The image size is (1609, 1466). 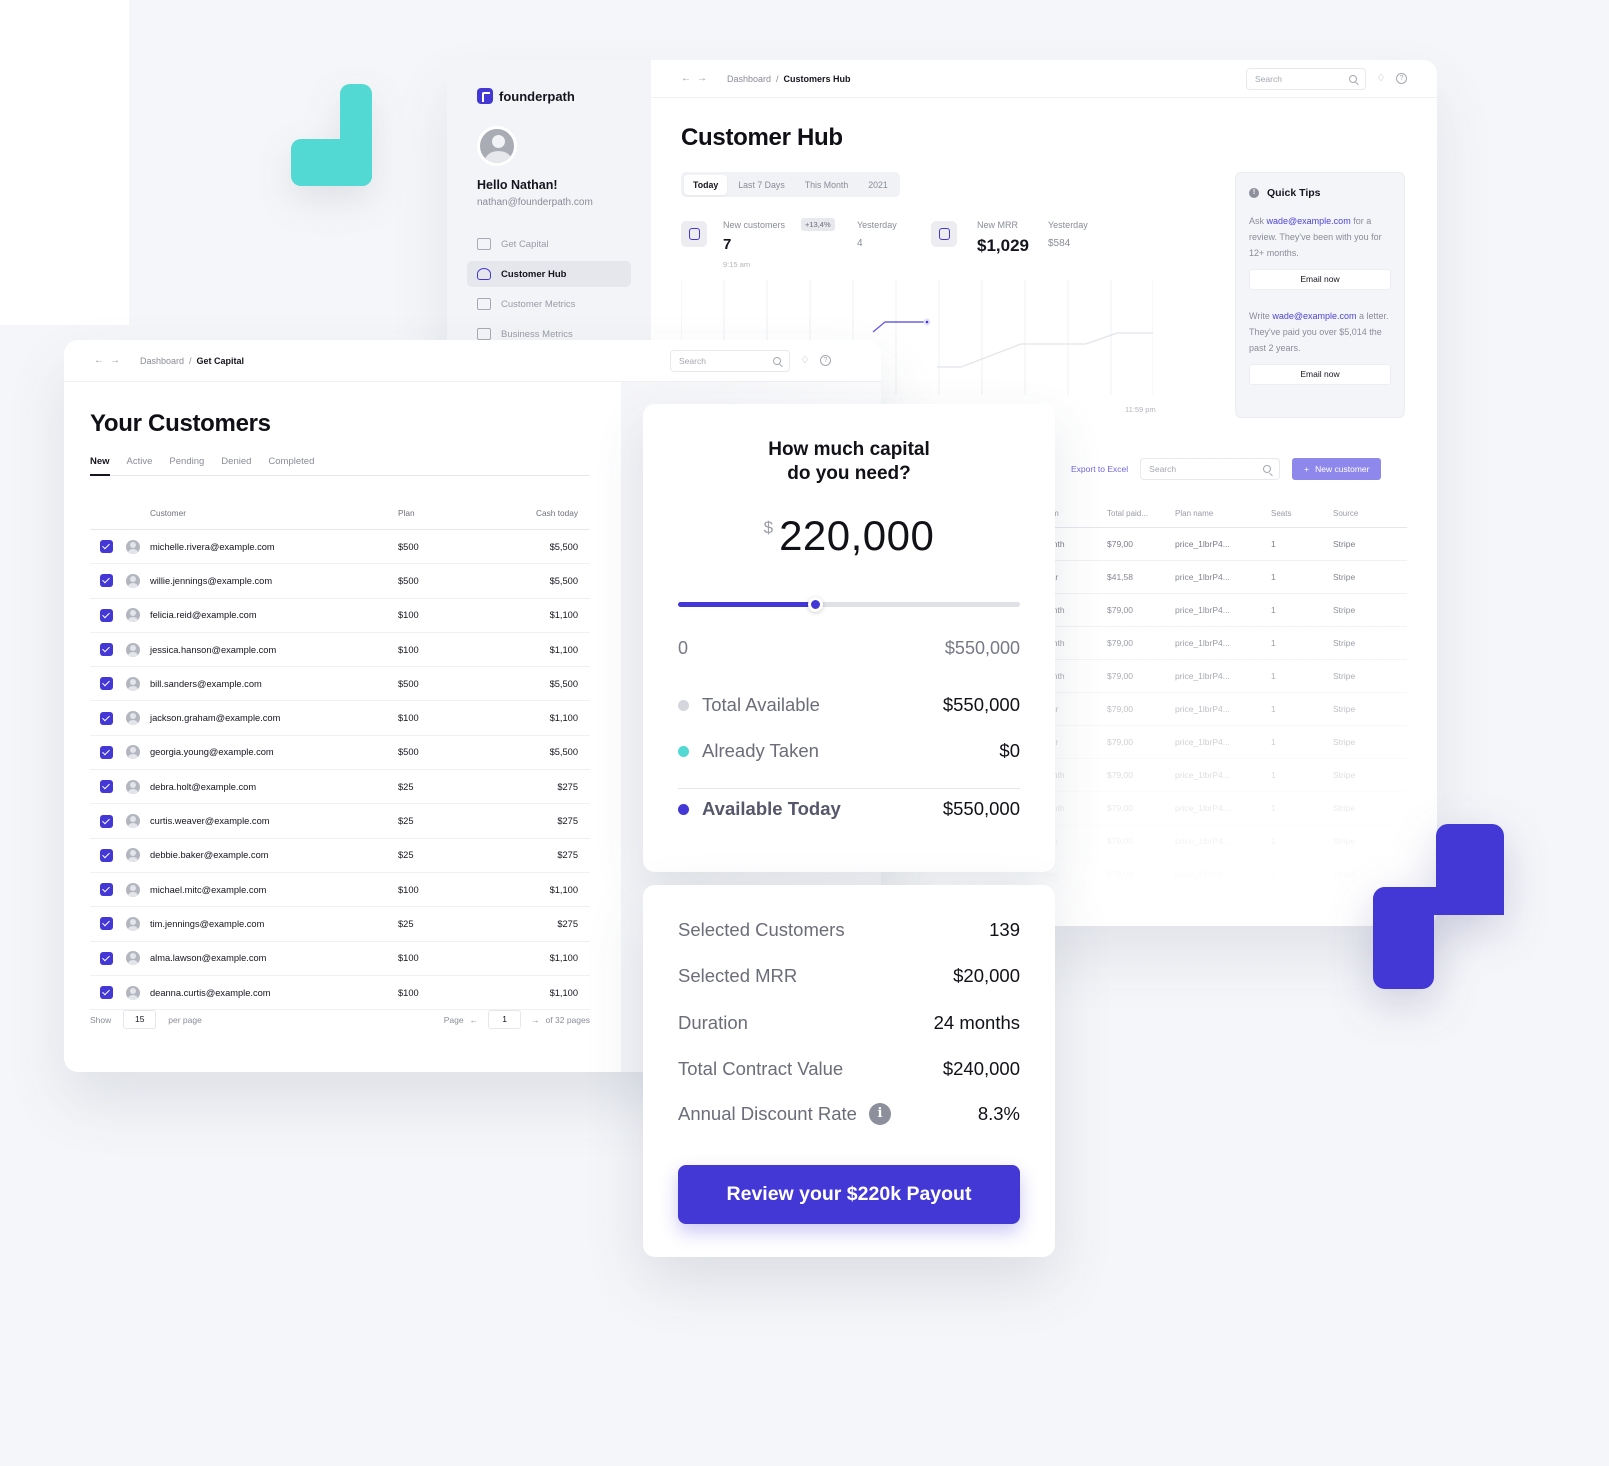 I want to click on capital-amount: $220,000, so click(x=849, y=536).